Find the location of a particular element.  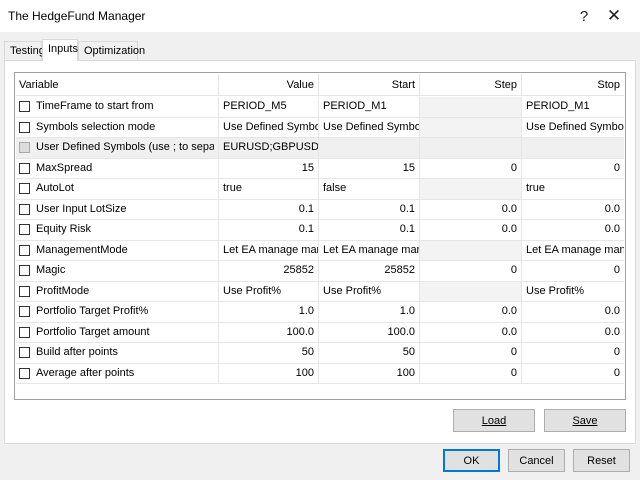

table-row: Average after points 100 100 0 0 is located at coordinates (320, 373).